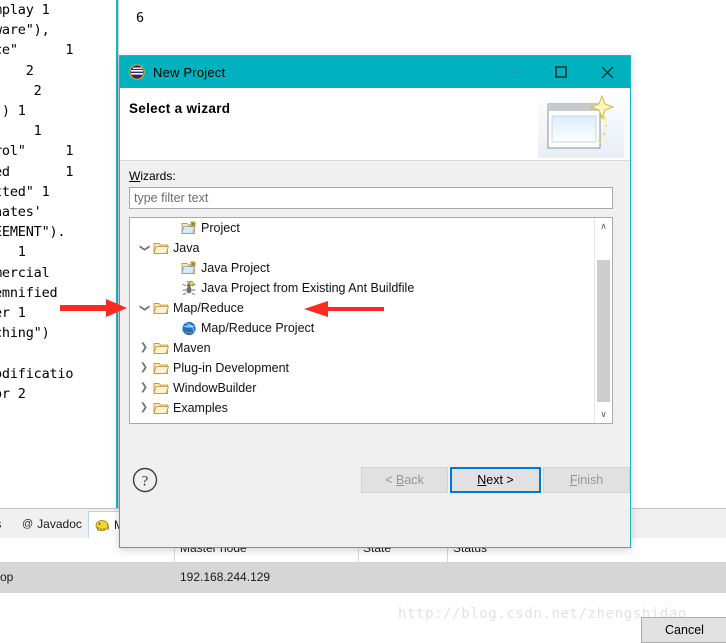 This screenshot has width=726, height=643. What do you see at coordinates (603, 414) in the screenshot?
I see `scroll-down-icon: ∨` at bounding box center [603, 414].